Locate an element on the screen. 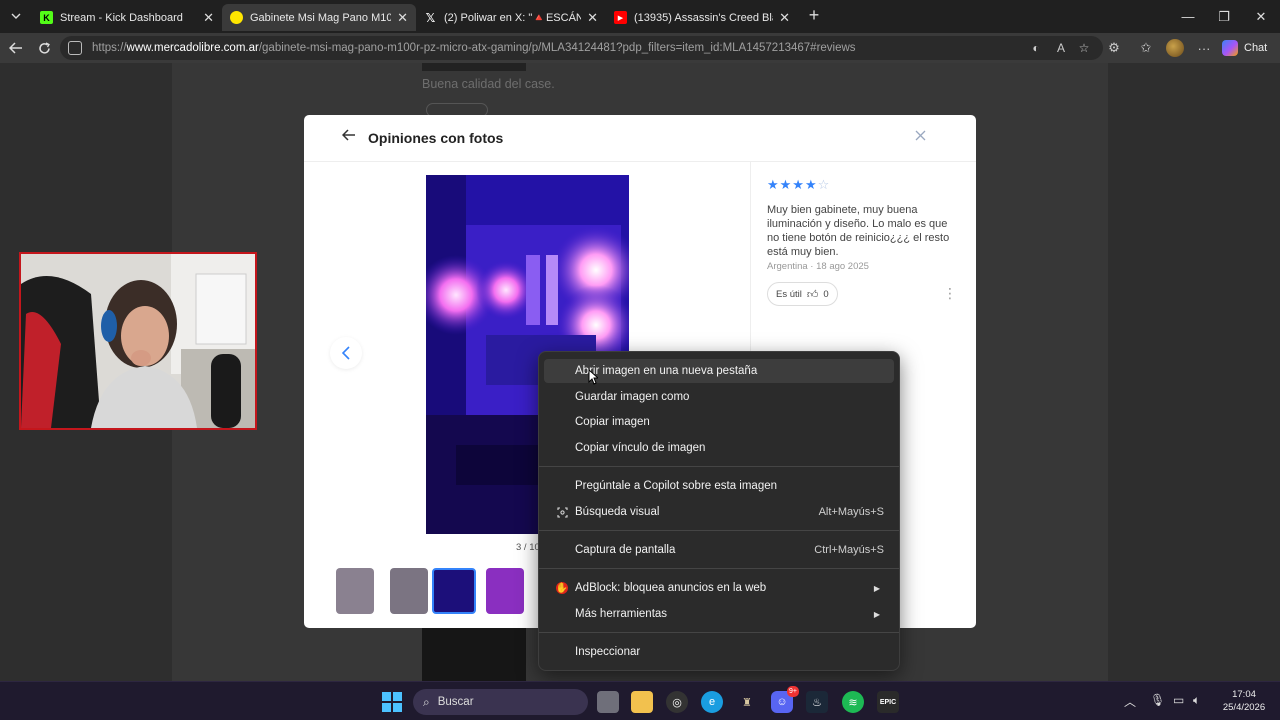  arrow-left-icon is located at coordinates (348, 135).